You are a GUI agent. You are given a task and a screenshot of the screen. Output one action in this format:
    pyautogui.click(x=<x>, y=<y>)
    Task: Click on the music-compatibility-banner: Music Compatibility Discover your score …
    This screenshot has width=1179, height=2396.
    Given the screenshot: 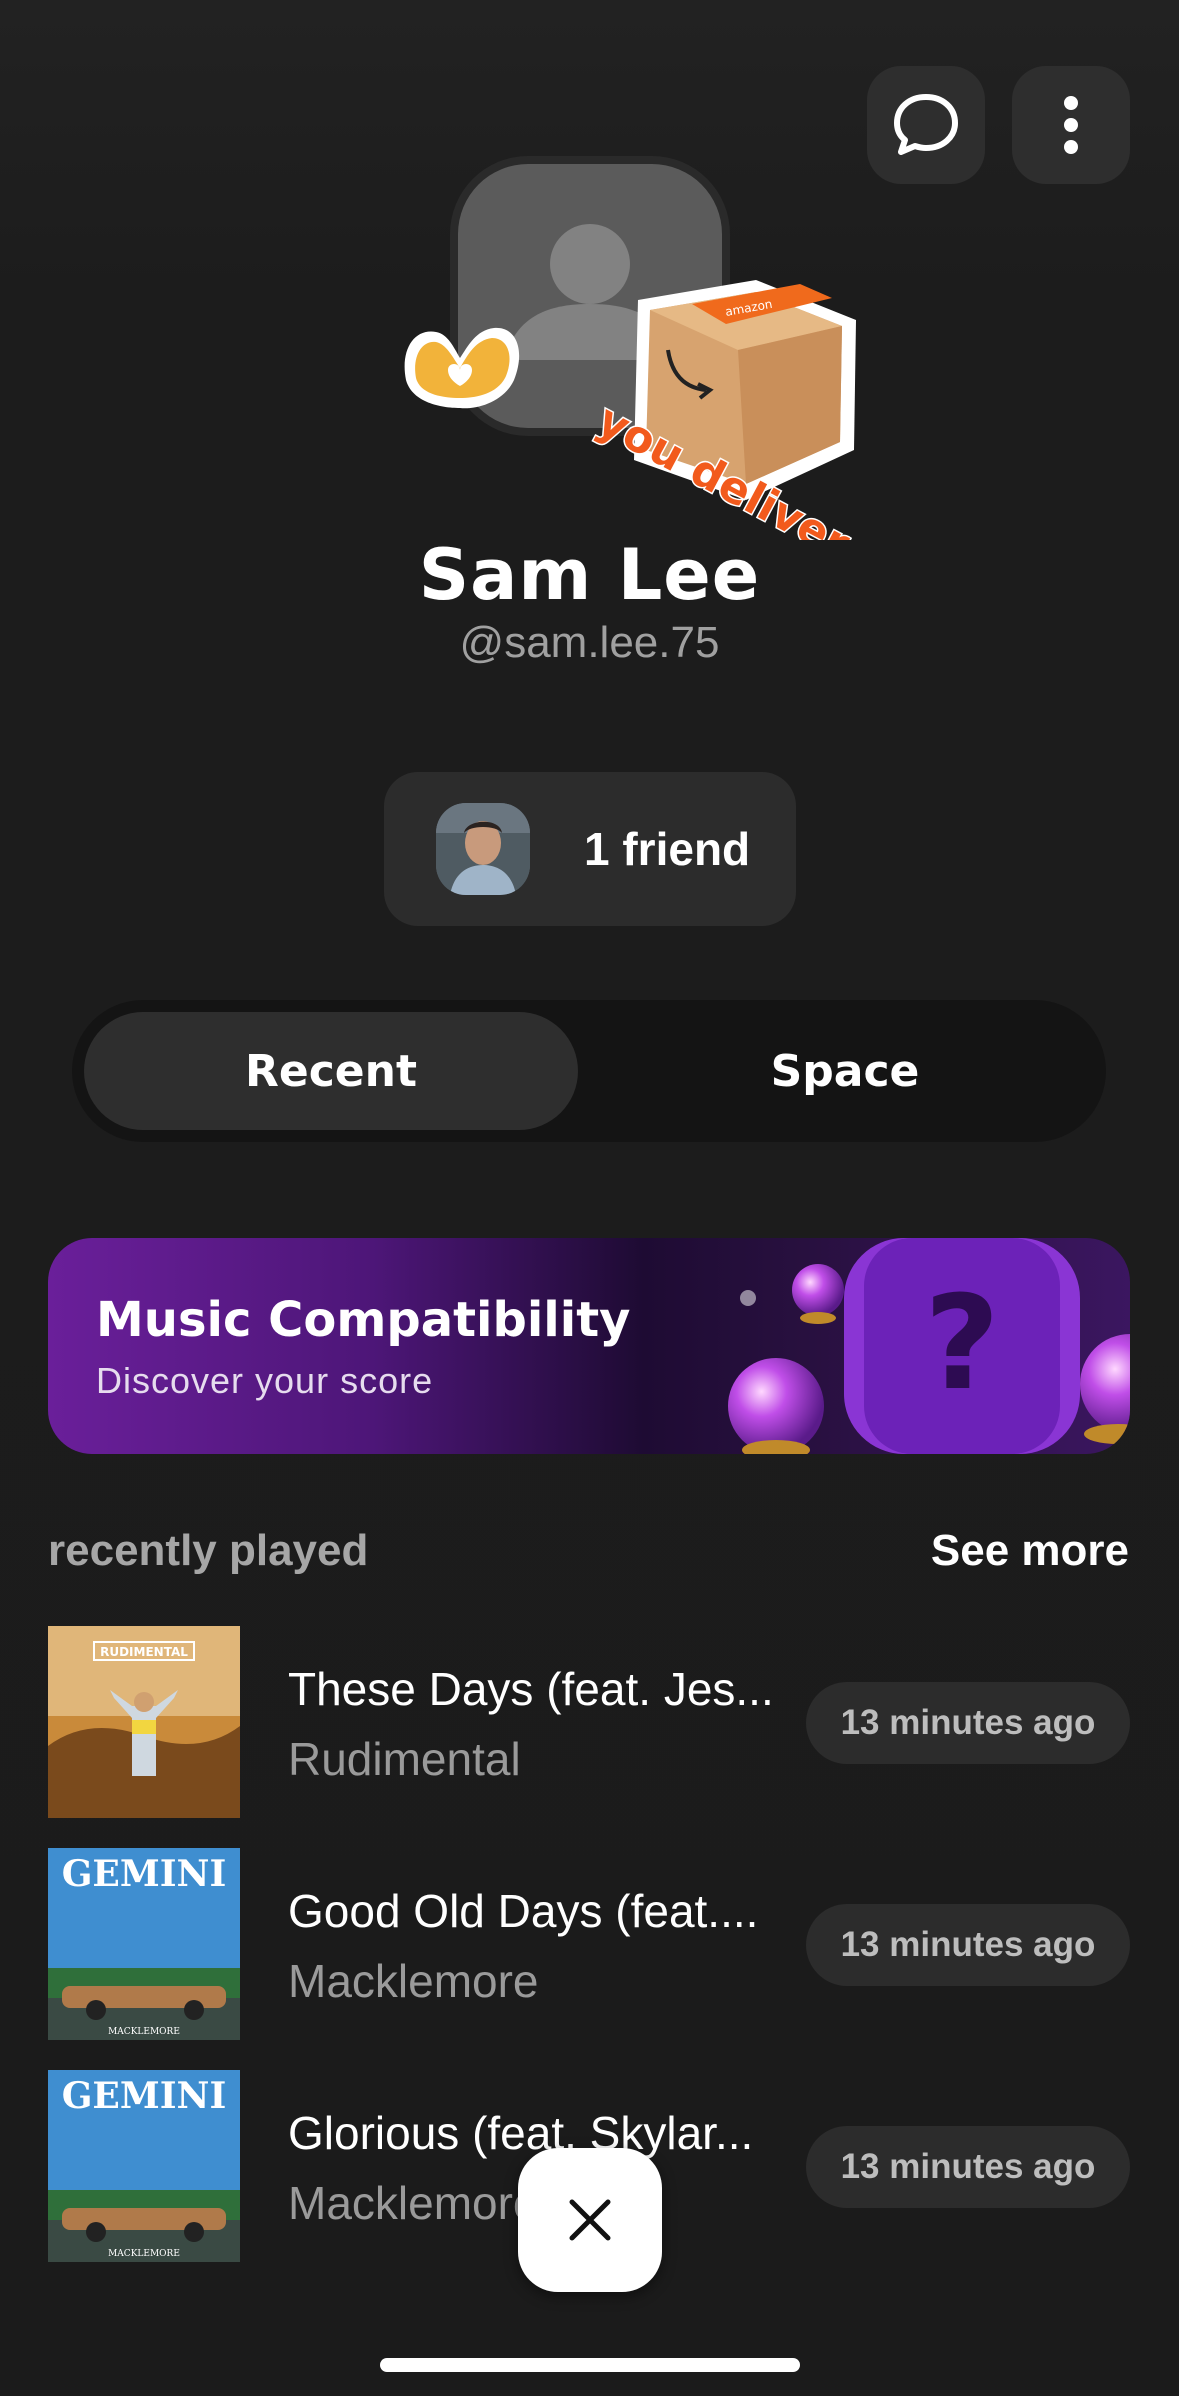 What is the action you would take?
    pyautogui.click(x=589, y=1346)
    